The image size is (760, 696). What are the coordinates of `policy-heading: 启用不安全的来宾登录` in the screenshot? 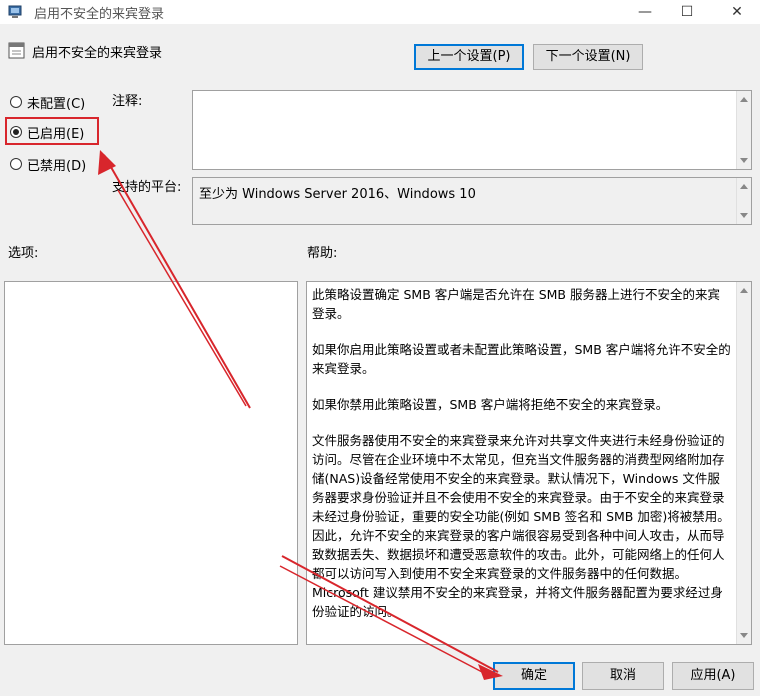 It's located at (97, 53).